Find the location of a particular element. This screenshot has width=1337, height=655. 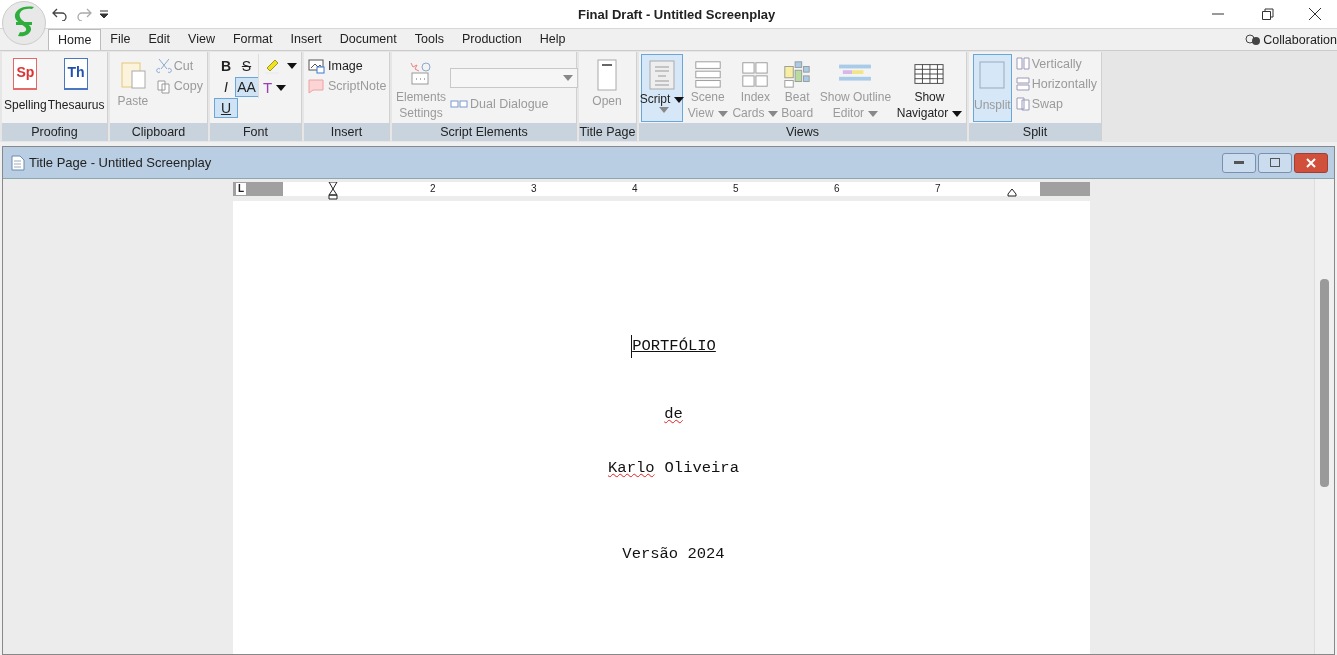

restore-icon is located at coordinates (1268, 14).